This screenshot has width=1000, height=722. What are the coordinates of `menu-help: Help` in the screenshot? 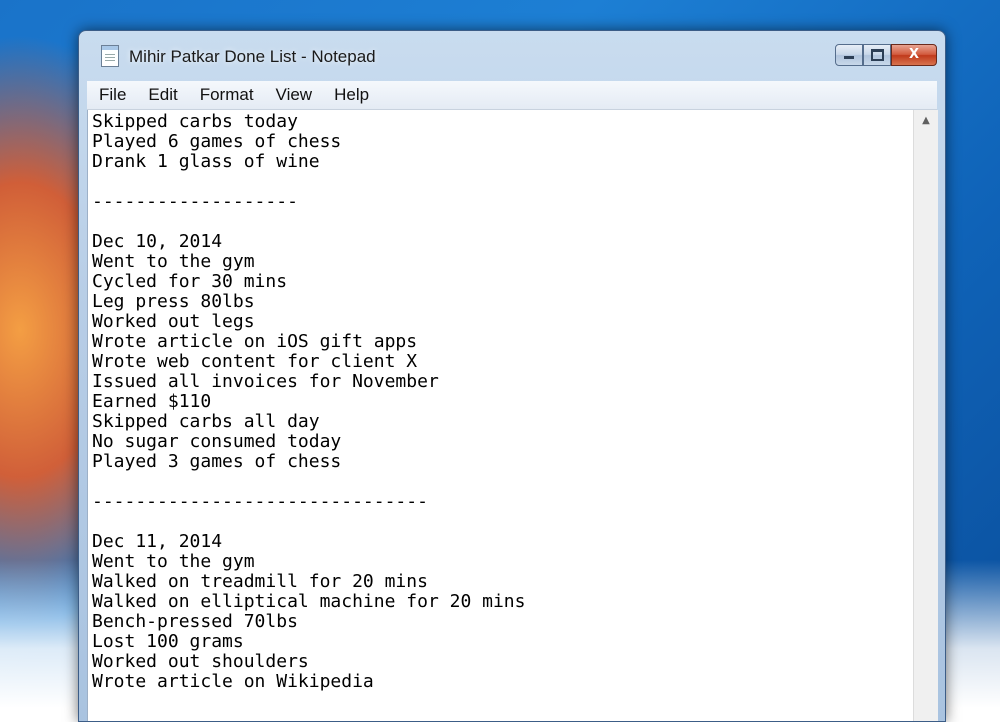 It's located at (351, 95).